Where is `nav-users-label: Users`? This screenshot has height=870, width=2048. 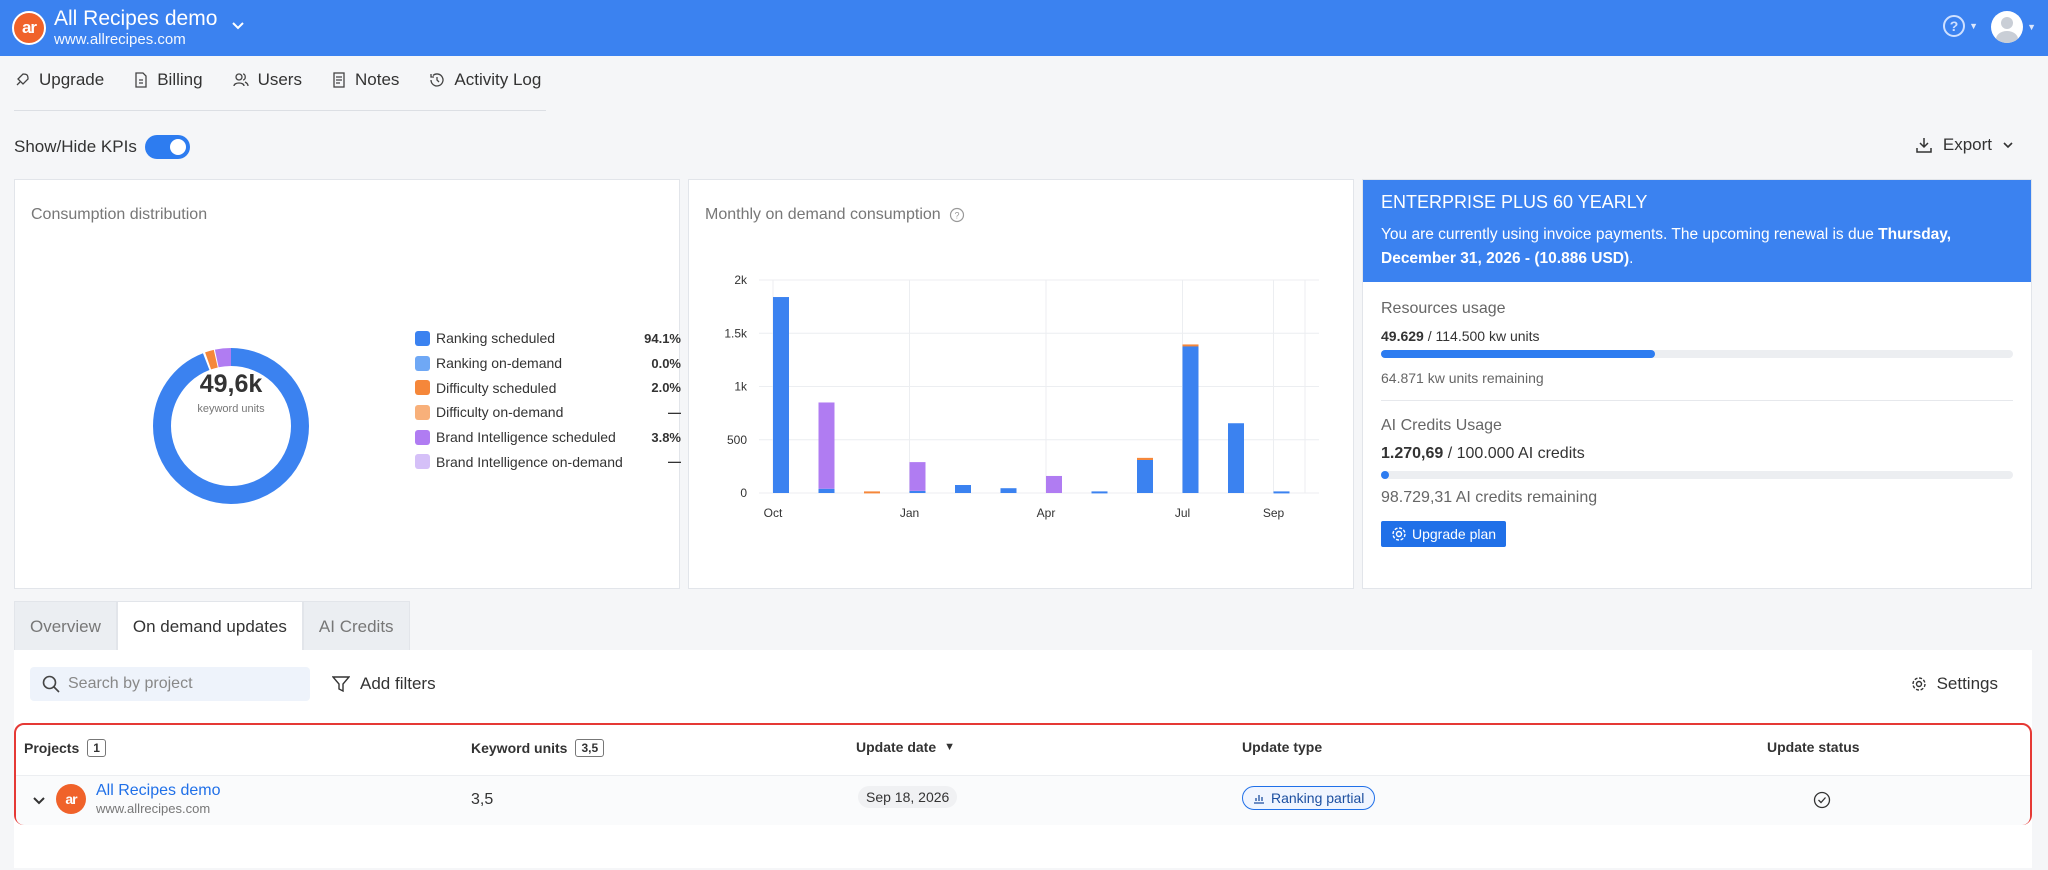
nav-users-label: Users is located at coordinates (279, 79).